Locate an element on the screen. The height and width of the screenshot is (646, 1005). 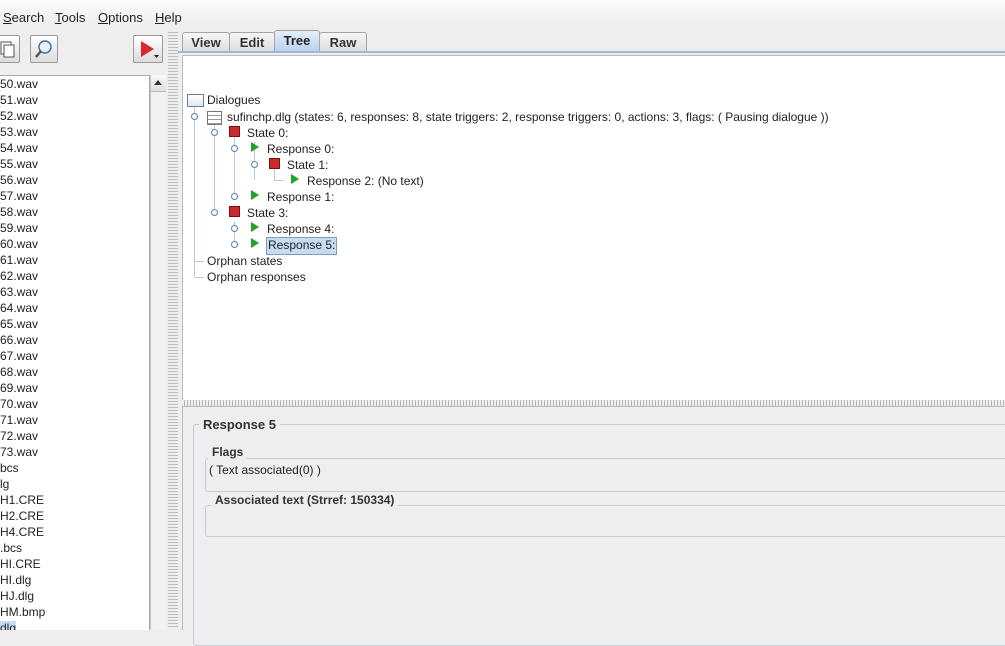
file-name: 68.wav is located at coordinates (19, 372).